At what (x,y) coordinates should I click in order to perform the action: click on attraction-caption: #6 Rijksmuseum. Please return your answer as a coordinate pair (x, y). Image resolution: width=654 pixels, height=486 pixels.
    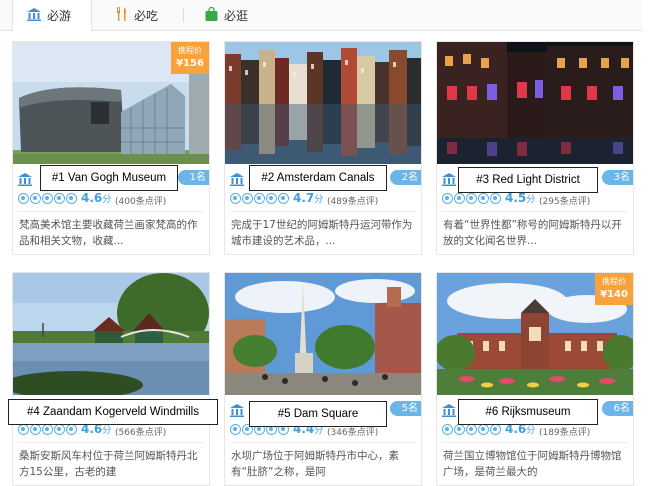
    Looking at the image, I should click on (528, 412).